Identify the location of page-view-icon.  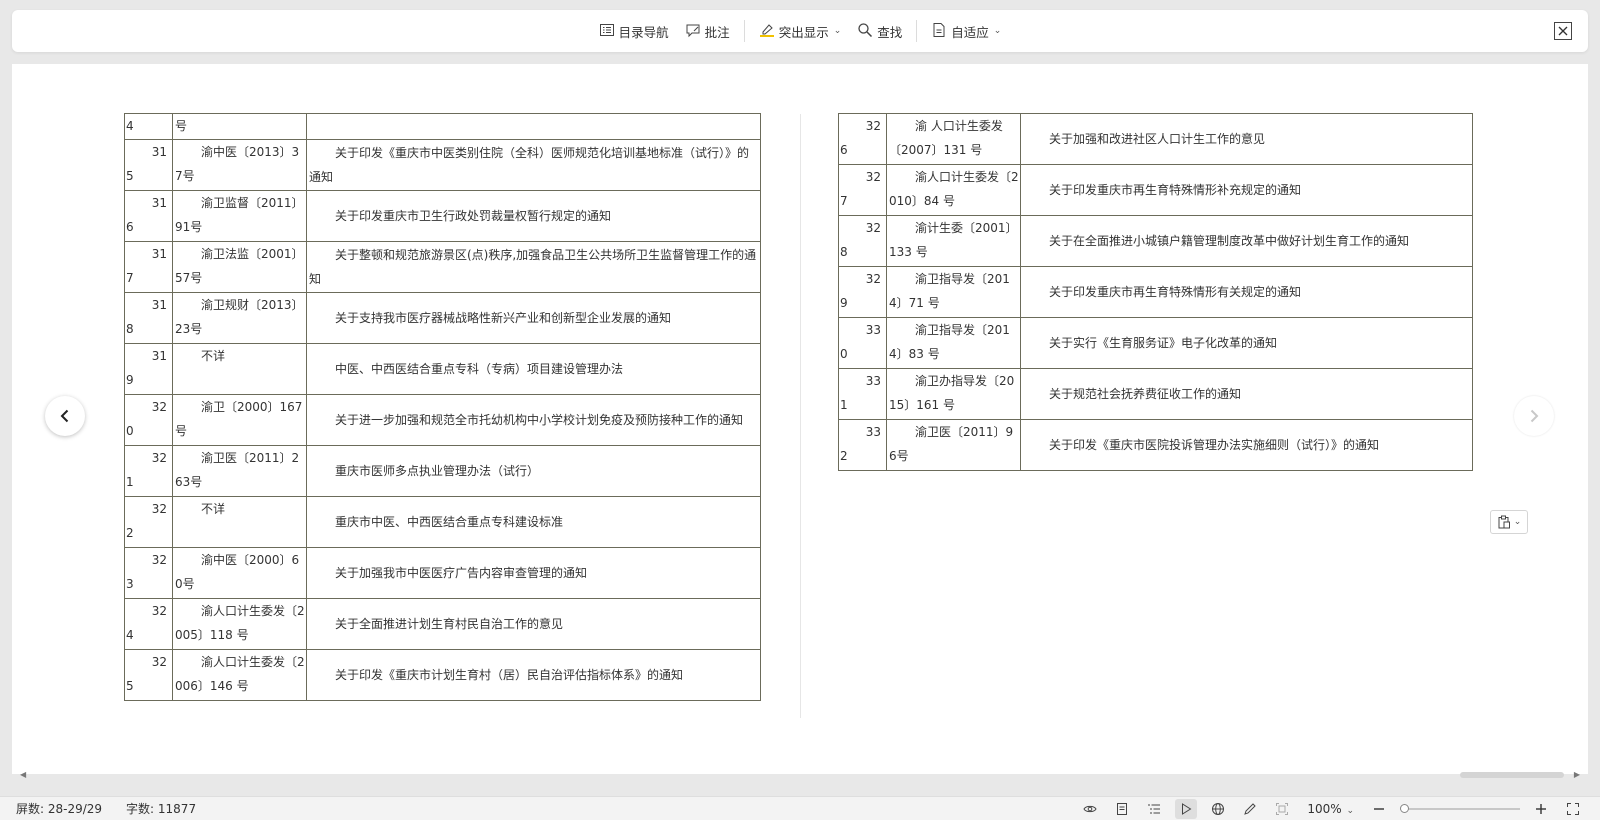
(1122, 809).